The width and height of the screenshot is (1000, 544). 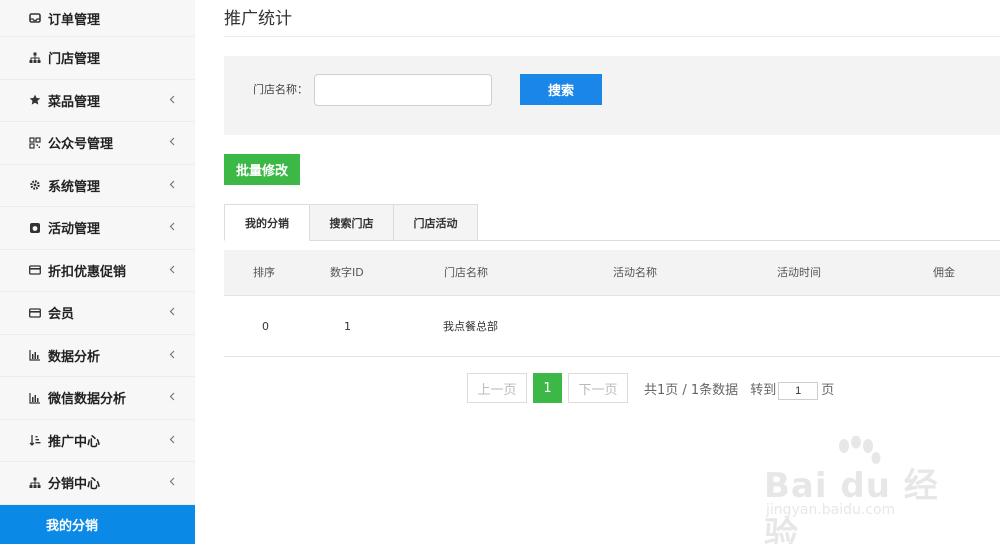 I want to click on table-header: 排序 数字ID 门店名称 活动名称 活动时间 佣金, so click(x=612, y=273).